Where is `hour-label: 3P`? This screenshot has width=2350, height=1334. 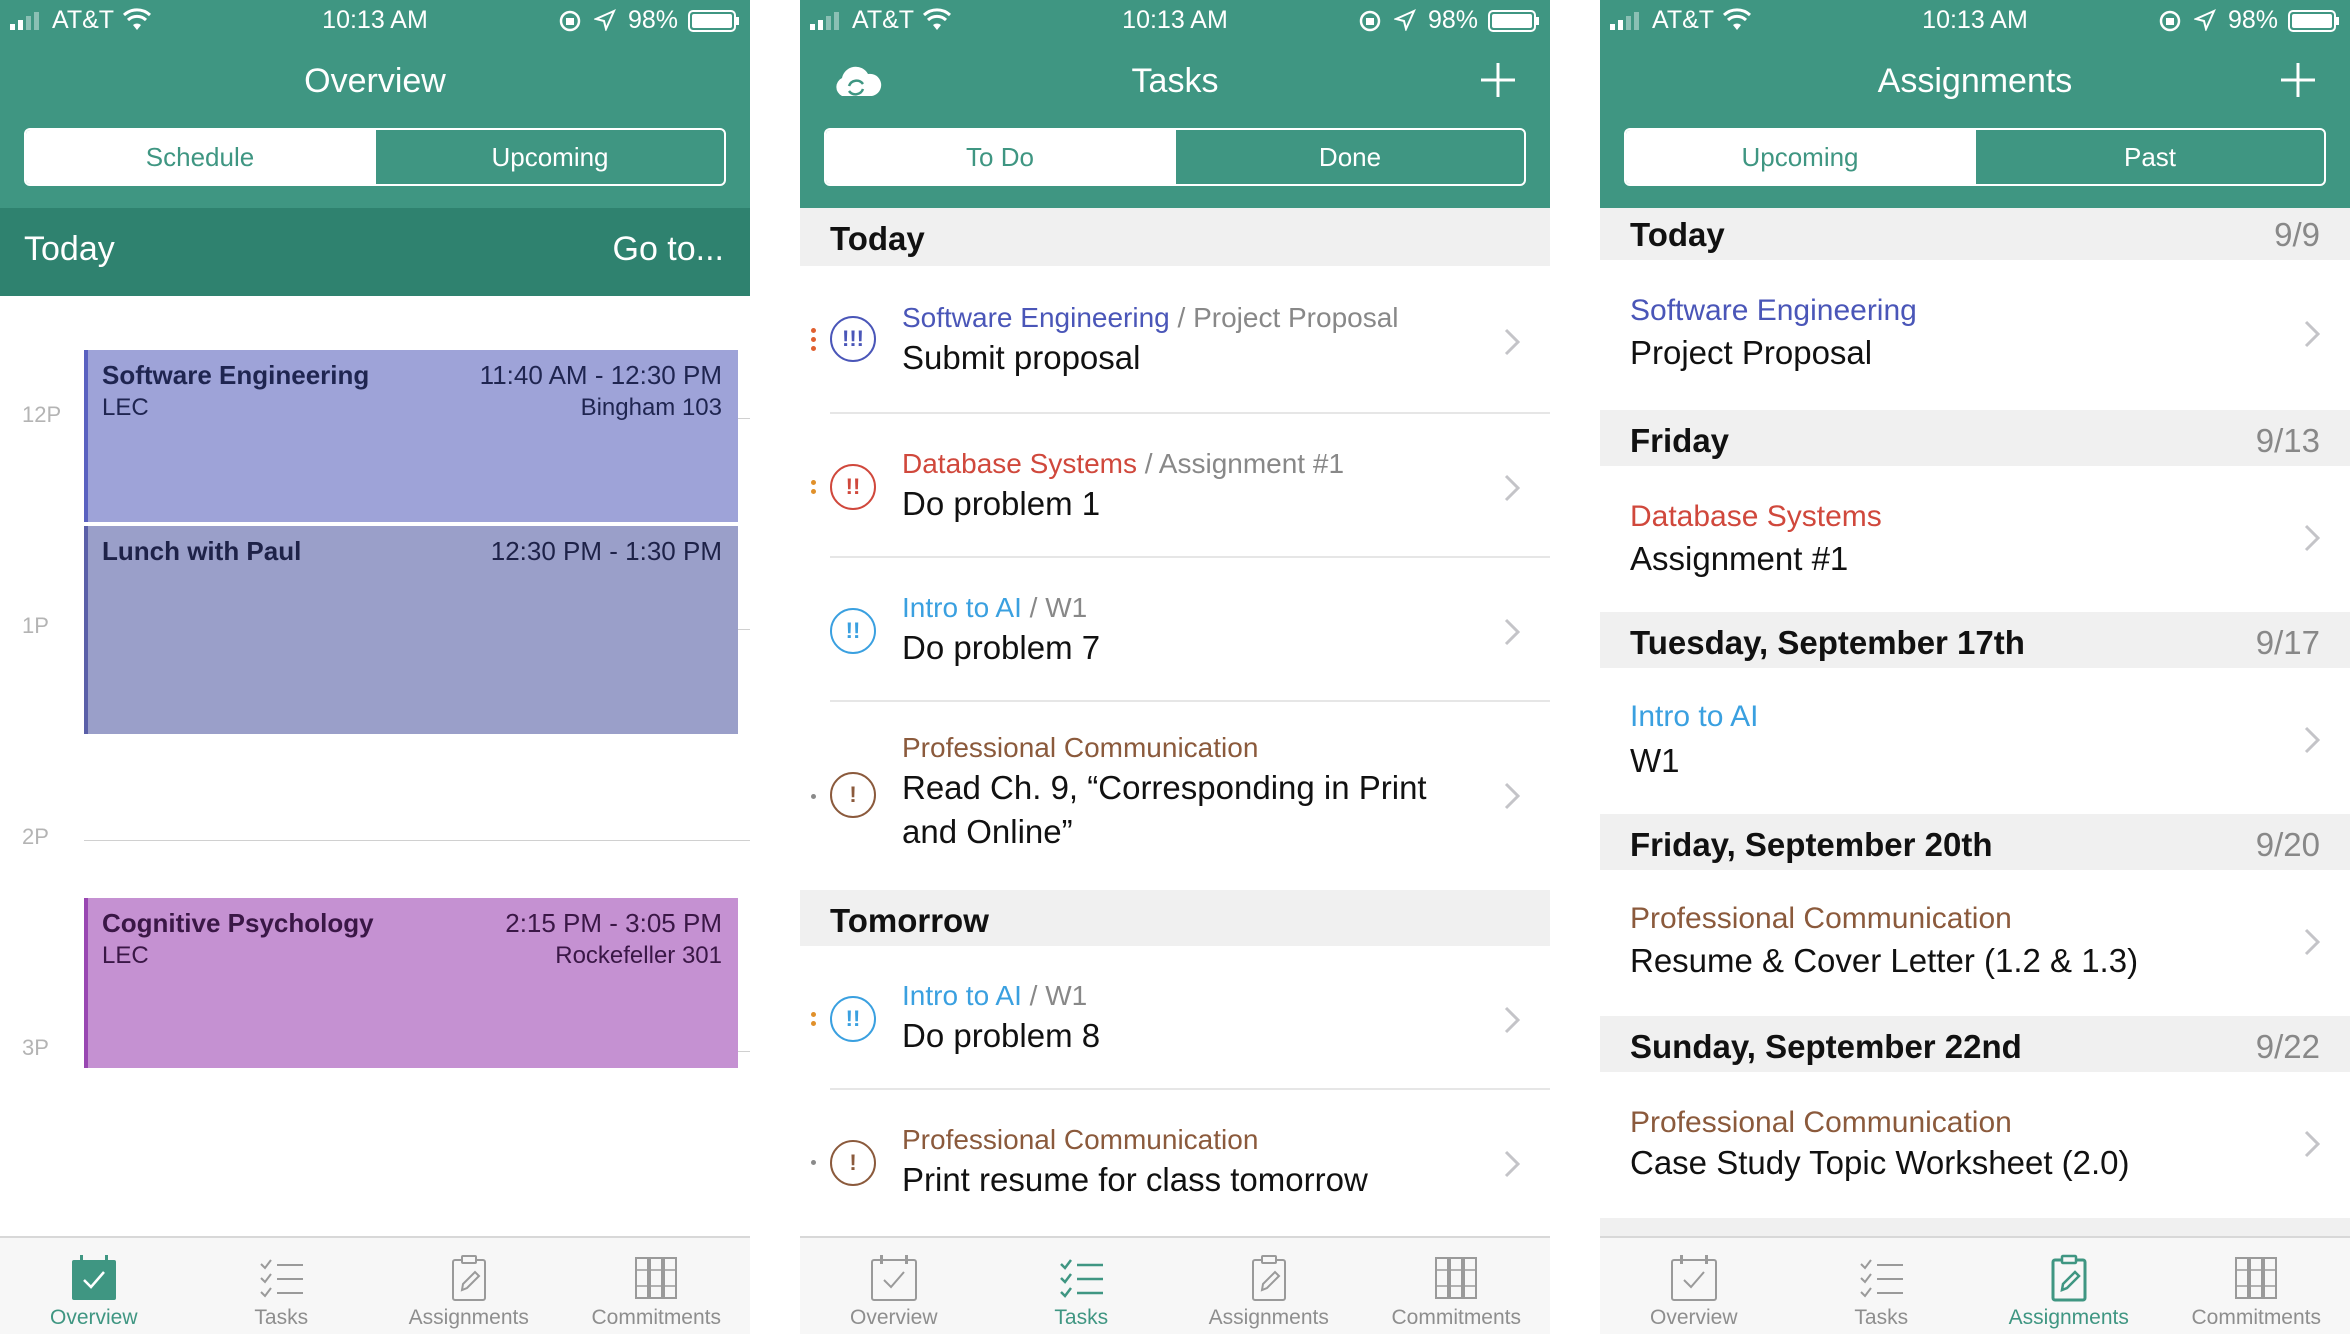
hour-label: 3P is located at coordinates (35, 1047).